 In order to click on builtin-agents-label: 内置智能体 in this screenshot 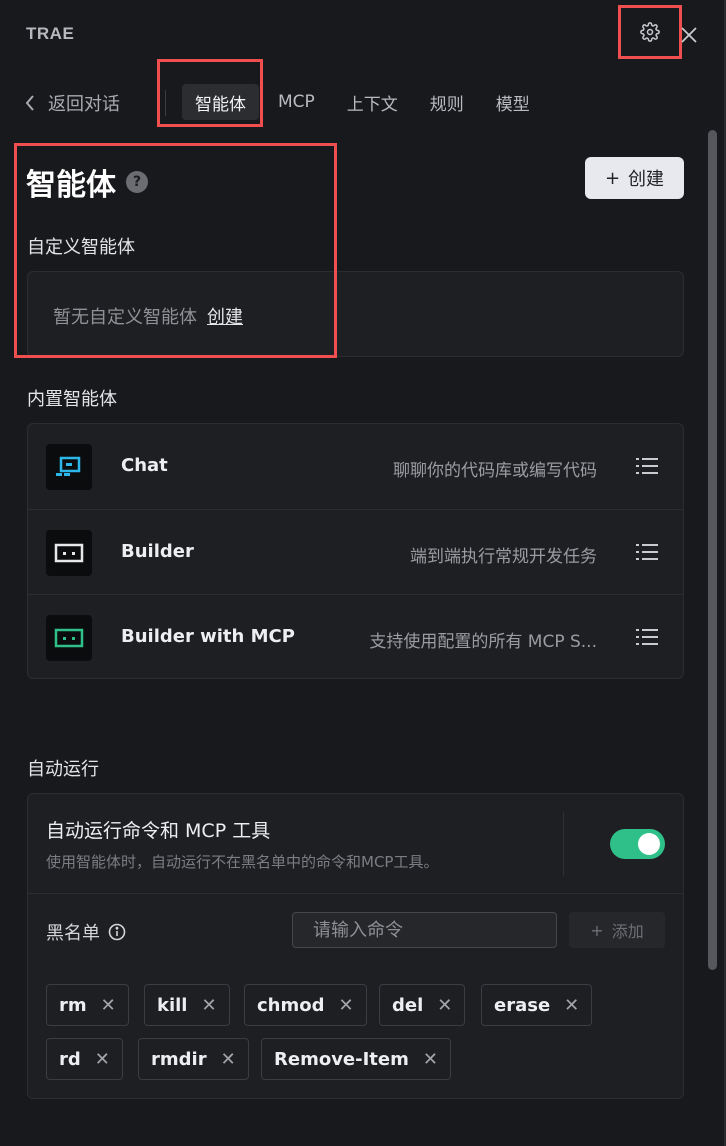, I will do `click(72, 399)`.